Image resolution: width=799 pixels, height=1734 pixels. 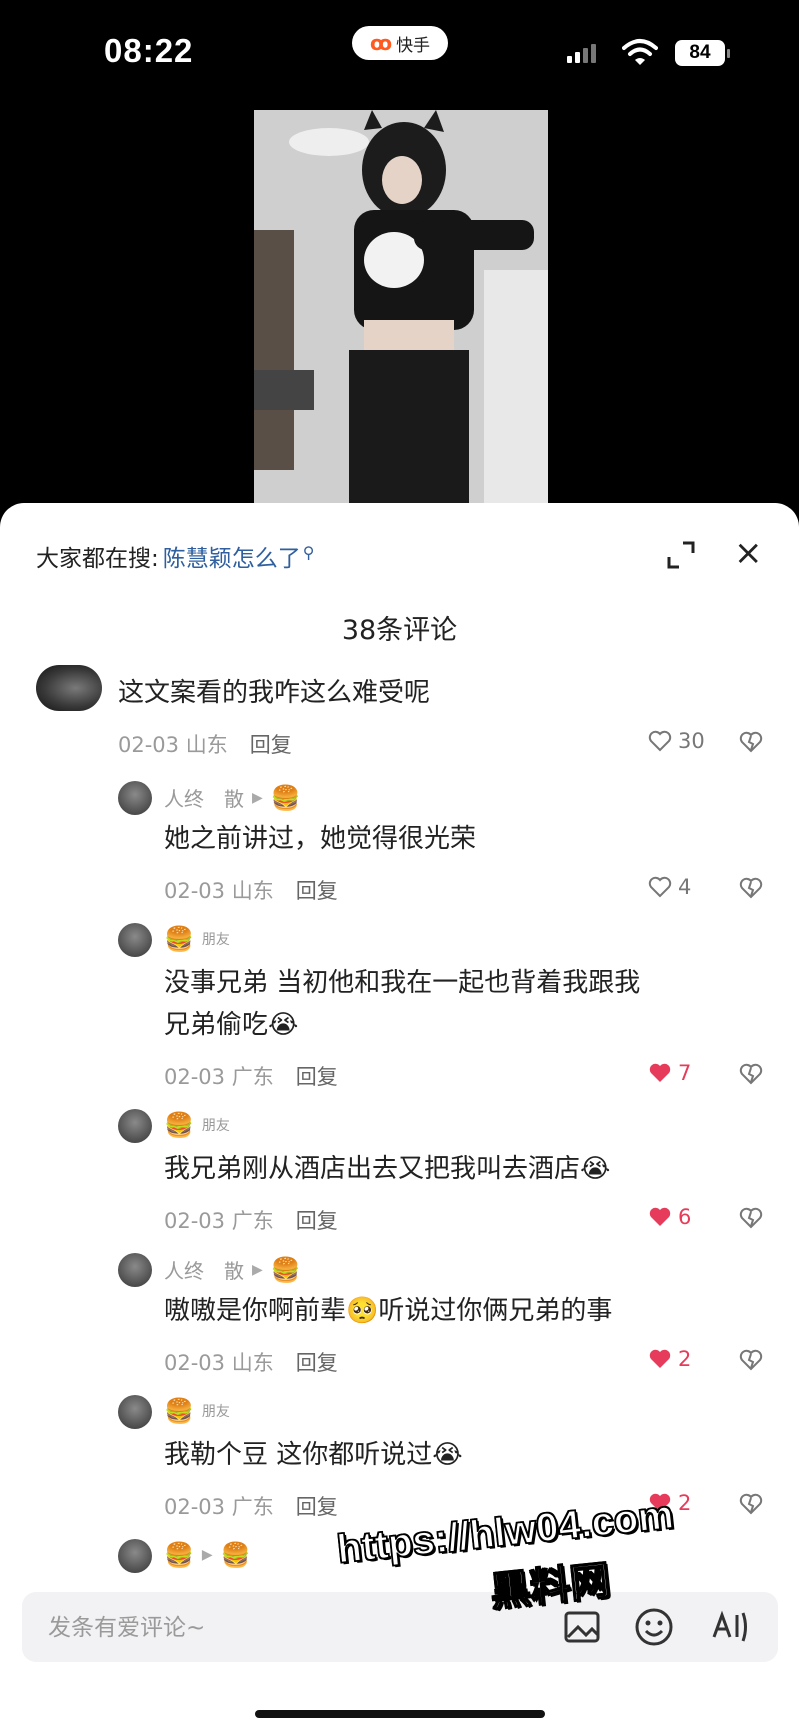 I want to click on video-frame-image, so click(x=401, y=320).